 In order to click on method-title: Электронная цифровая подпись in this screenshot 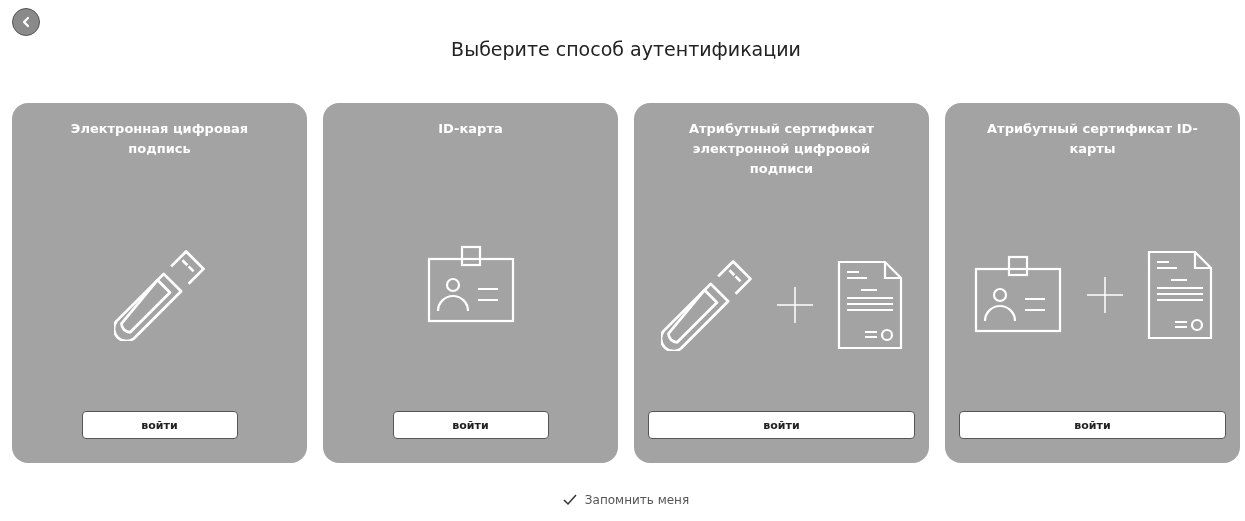, I will do `click(159, 139)`.